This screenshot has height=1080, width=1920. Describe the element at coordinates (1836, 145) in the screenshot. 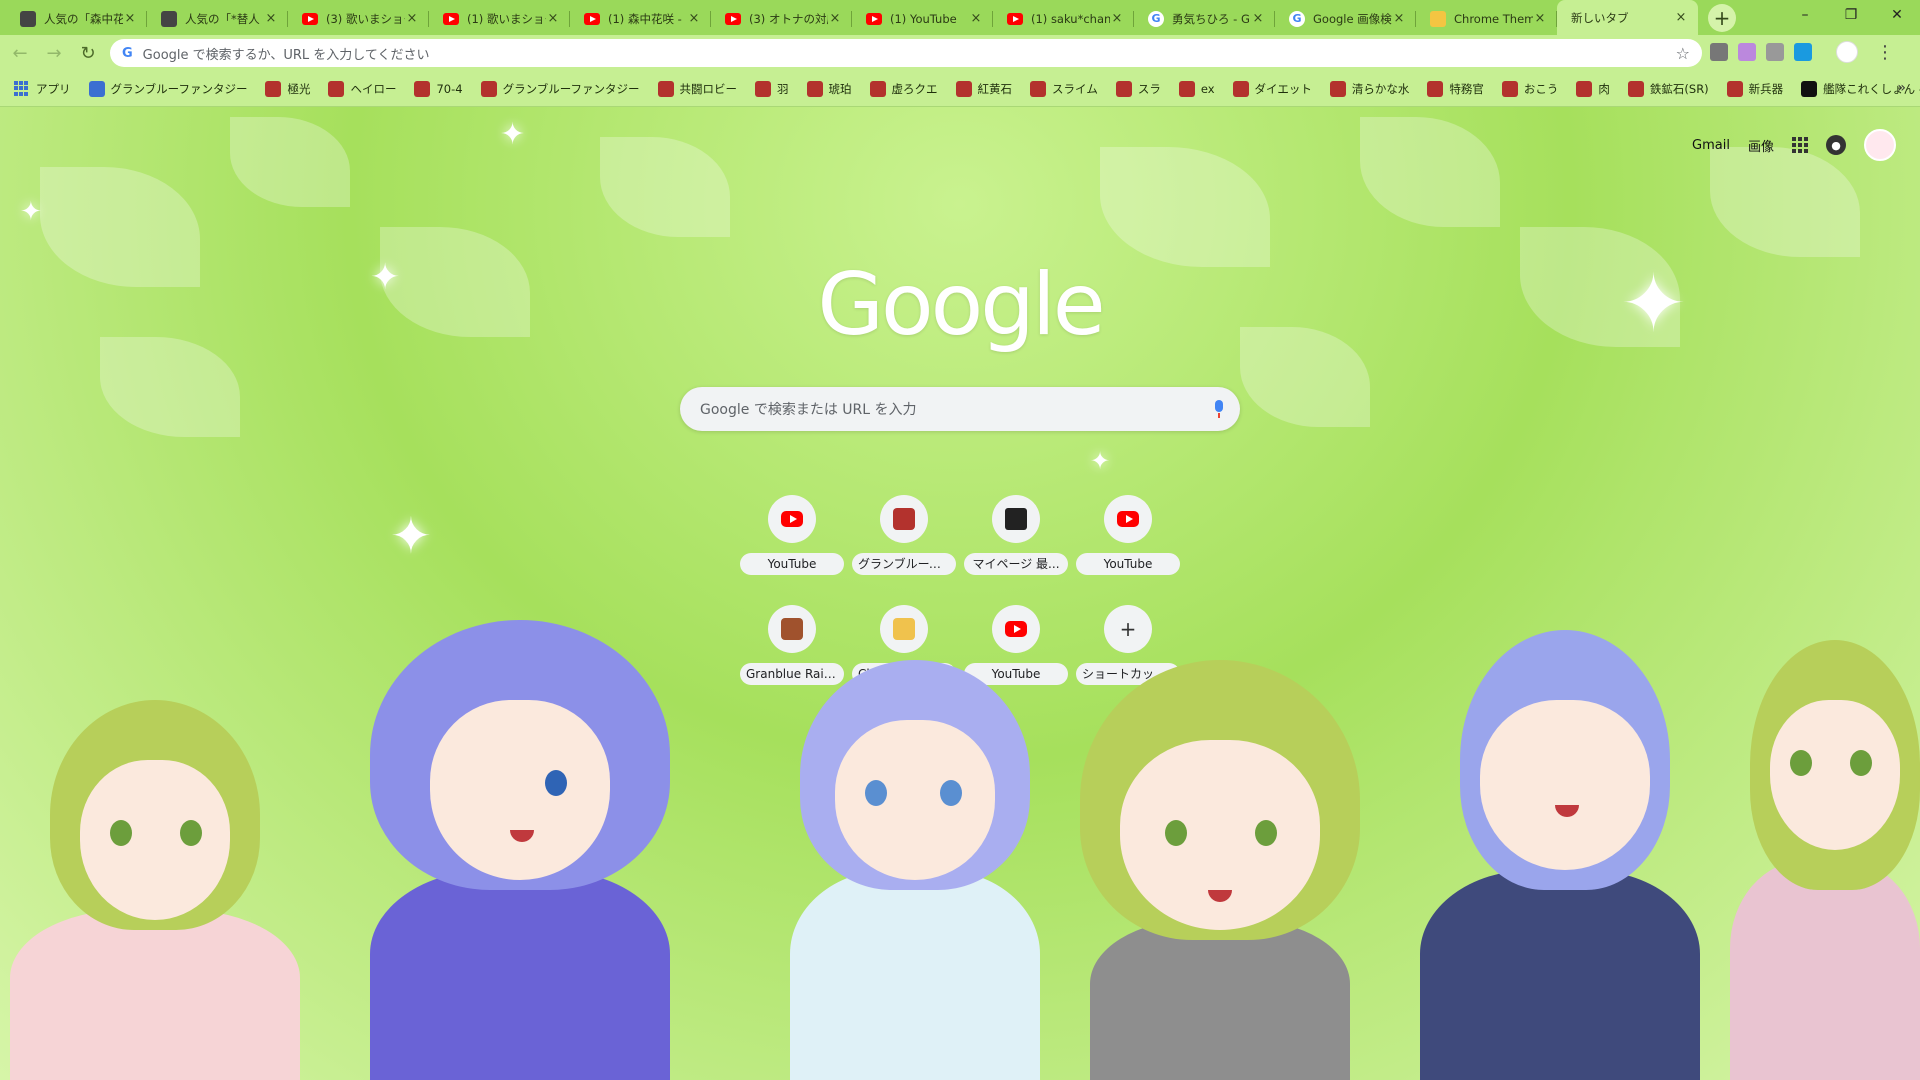

I see `notifications-bell-icon: ●` at that location.